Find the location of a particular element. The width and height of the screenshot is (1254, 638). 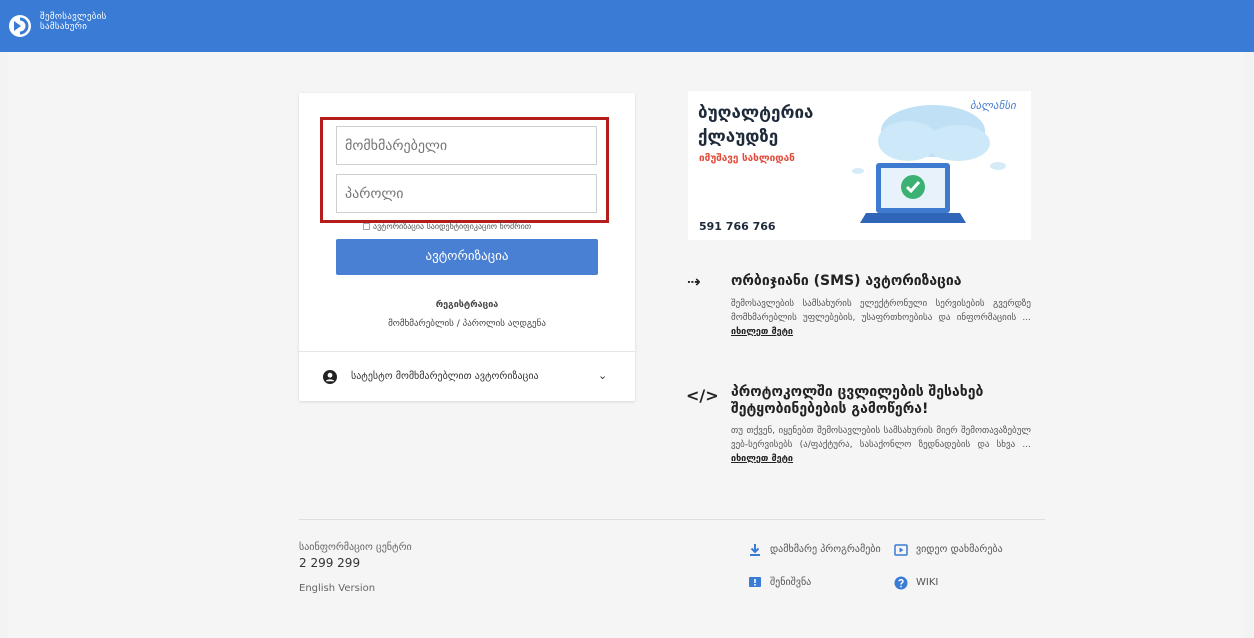

feedback-icon is located at coordinates (755, 582).